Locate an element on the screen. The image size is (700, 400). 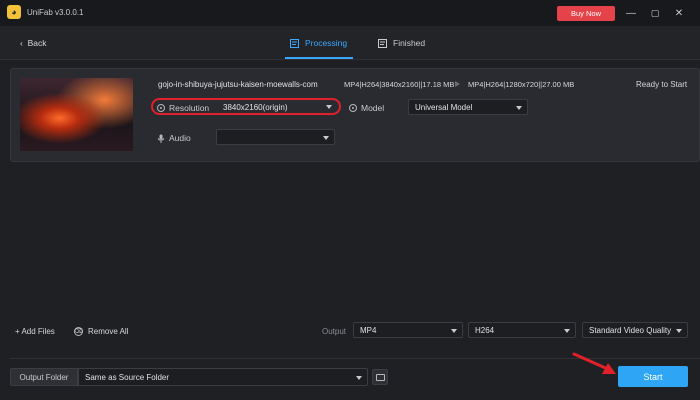
app-logo-icon: ◕ is located at coordinates (14, 12).